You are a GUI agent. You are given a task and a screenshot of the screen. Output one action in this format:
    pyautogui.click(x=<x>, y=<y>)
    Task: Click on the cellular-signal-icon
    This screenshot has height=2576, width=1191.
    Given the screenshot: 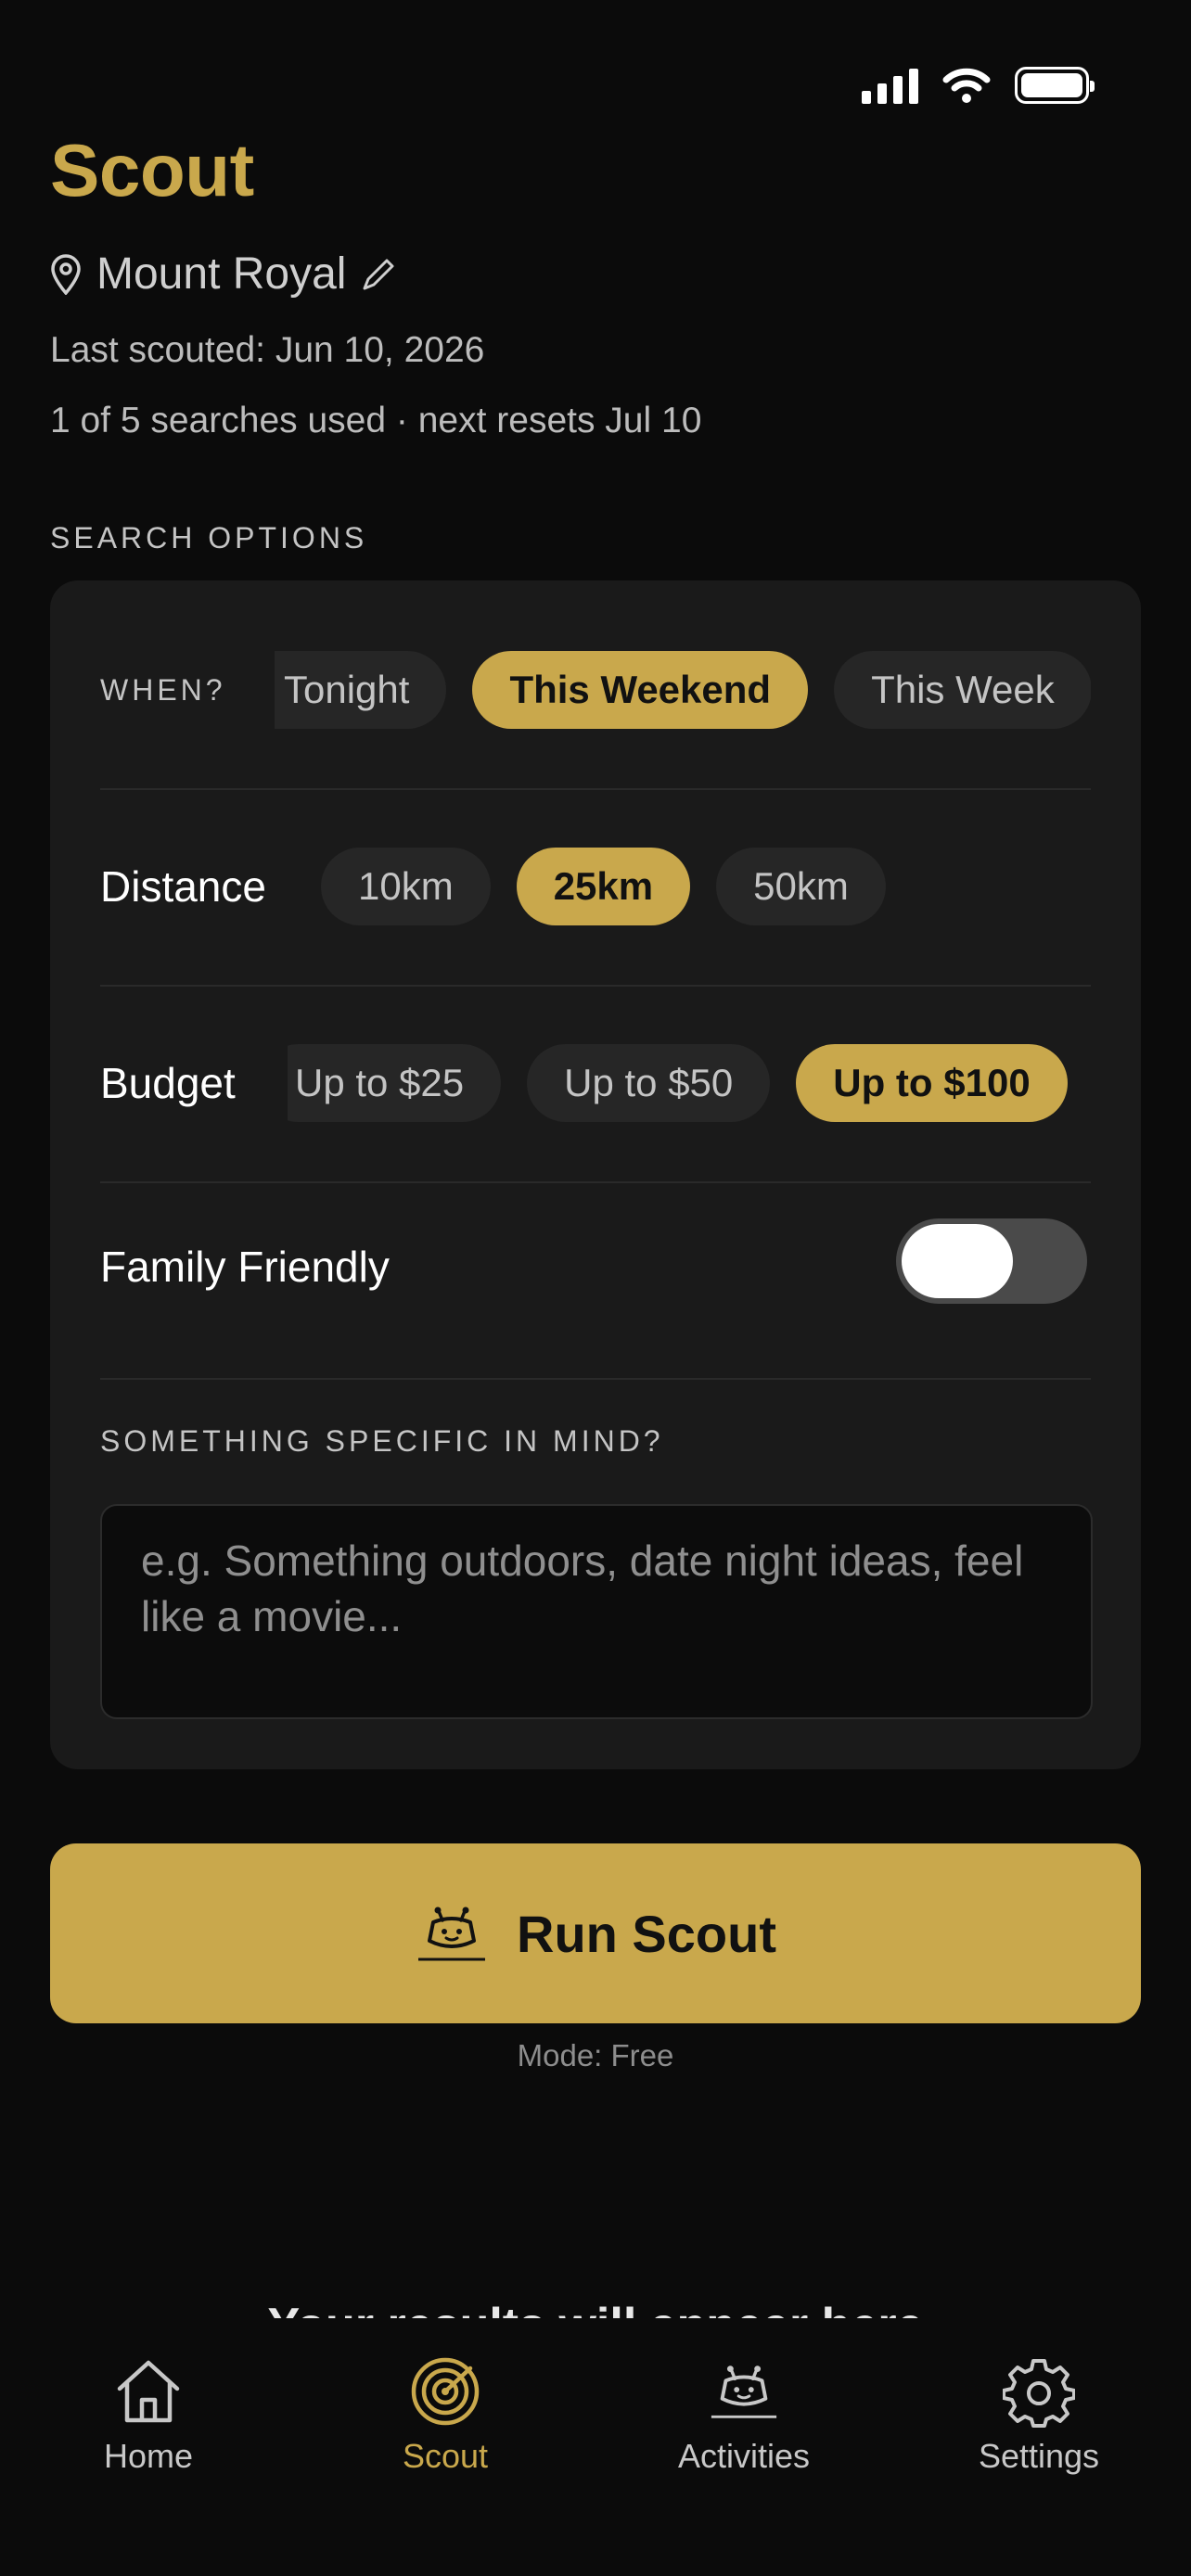 What is the action you would take?
    pyautogui.click(x=890, y=85)
    